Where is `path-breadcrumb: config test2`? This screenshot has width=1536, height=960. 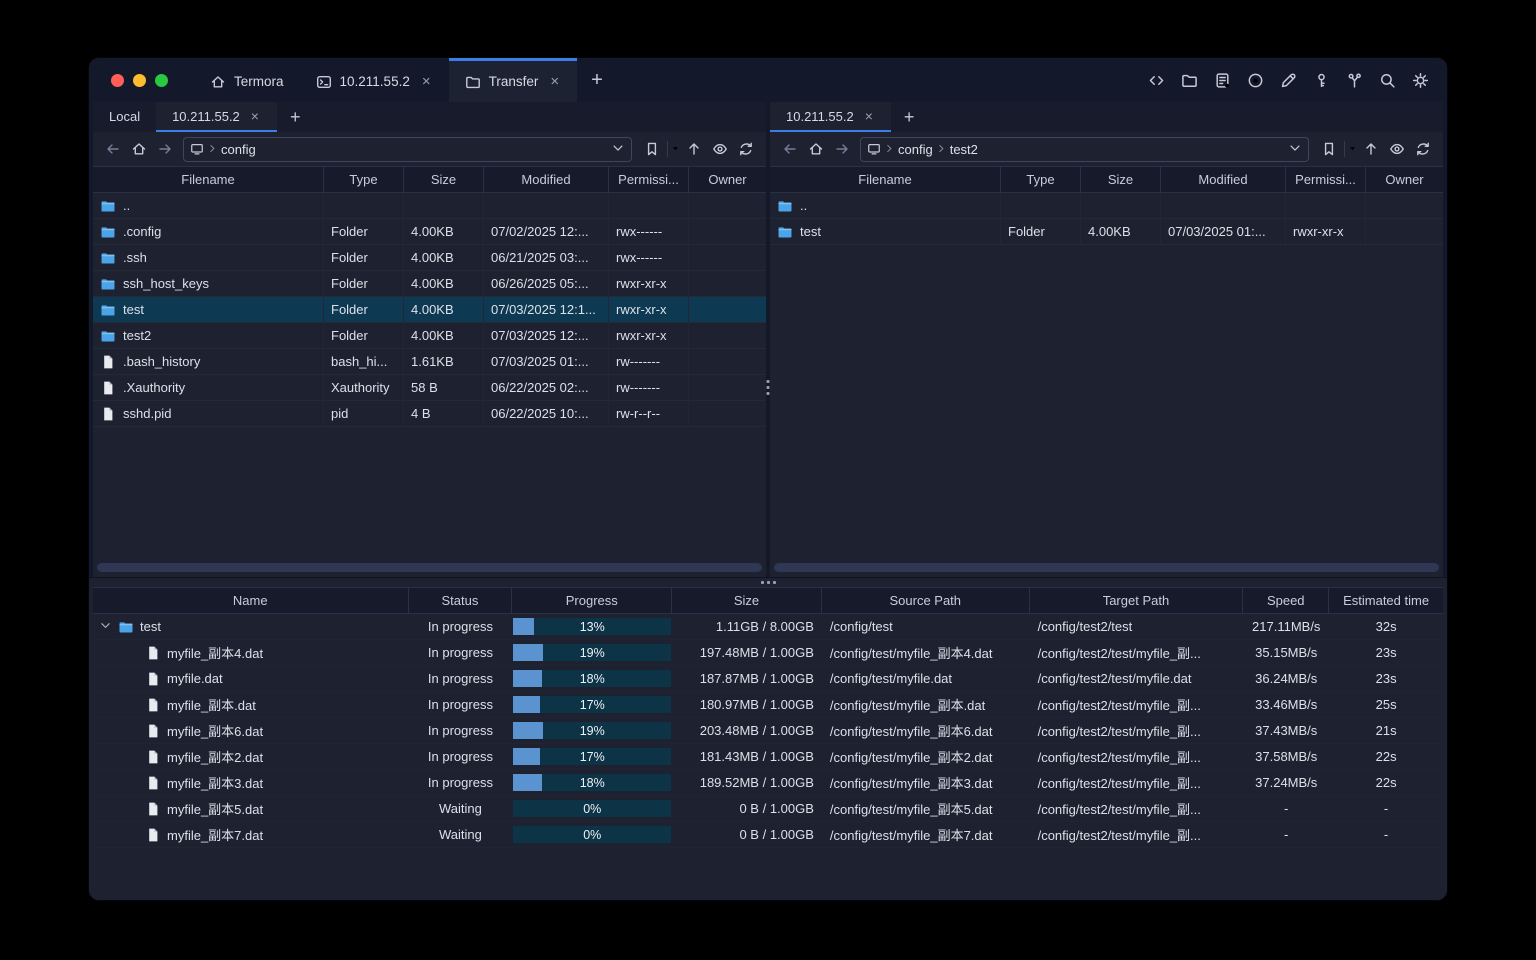 path-breadcrumb: config test2 is located at coordinates (1084, 149).